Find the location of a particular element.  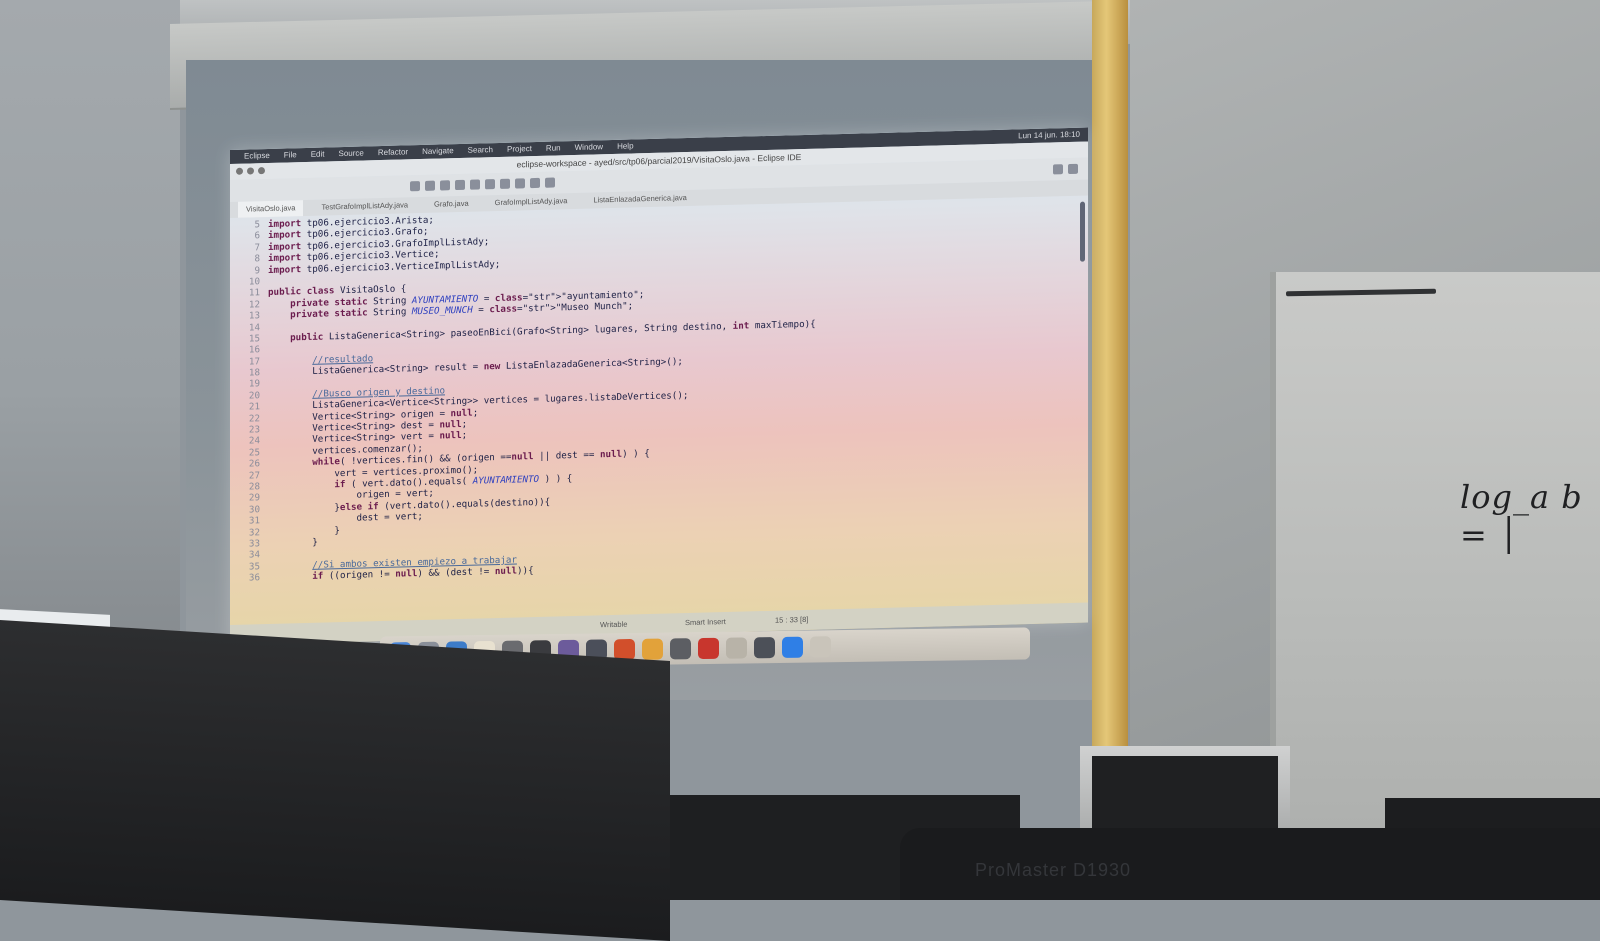

wooden-frame is located at coordinates (1110, 375).